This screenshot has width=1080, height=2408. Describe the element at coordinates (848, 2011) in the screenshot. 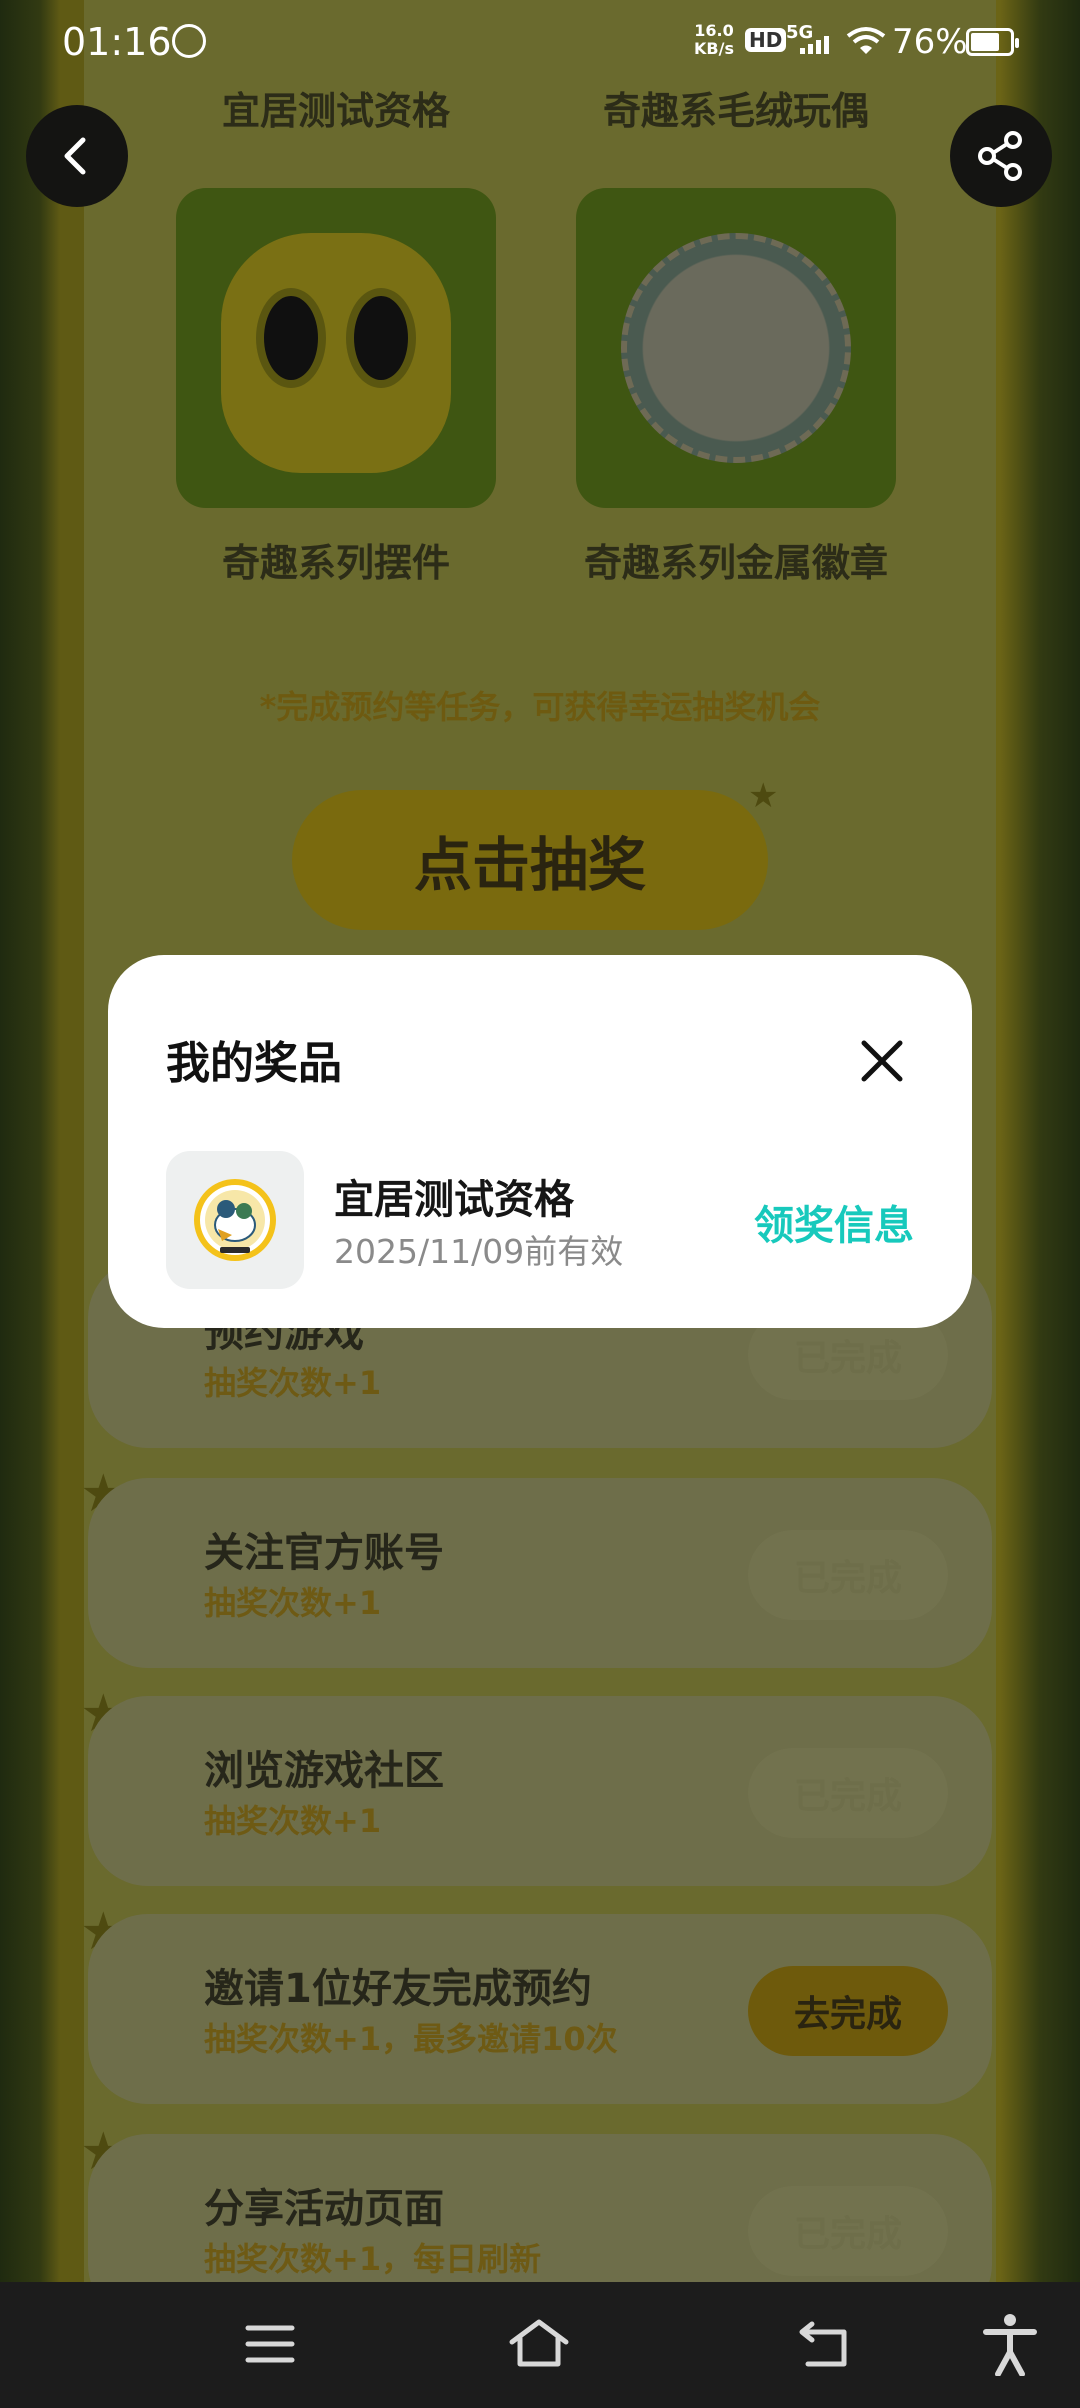

I see `task-button: 去完成` at that location.